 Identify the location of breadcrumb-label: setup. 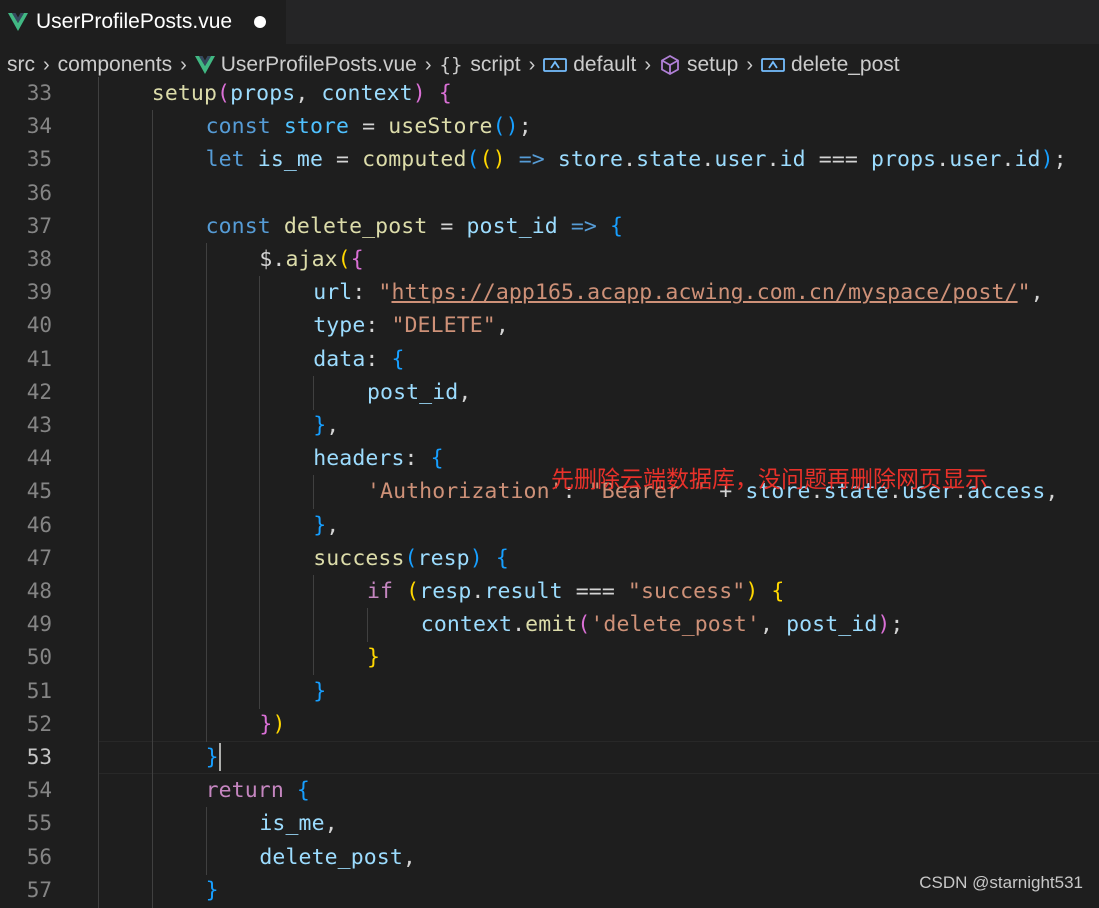
(712, 64).